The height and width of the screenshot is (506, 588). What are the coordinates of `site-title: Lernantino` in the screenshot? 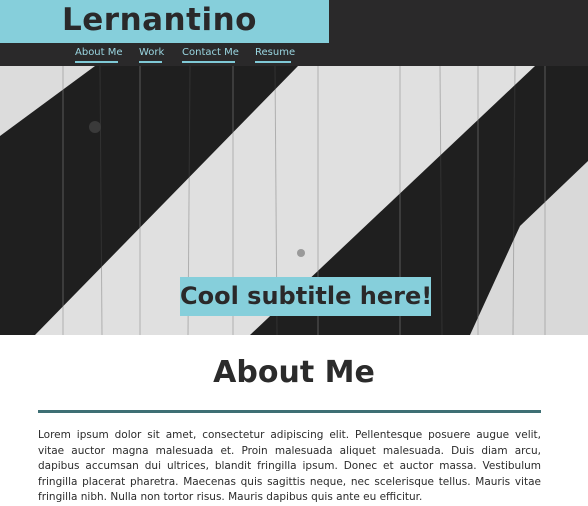 It's located at (159, 20).